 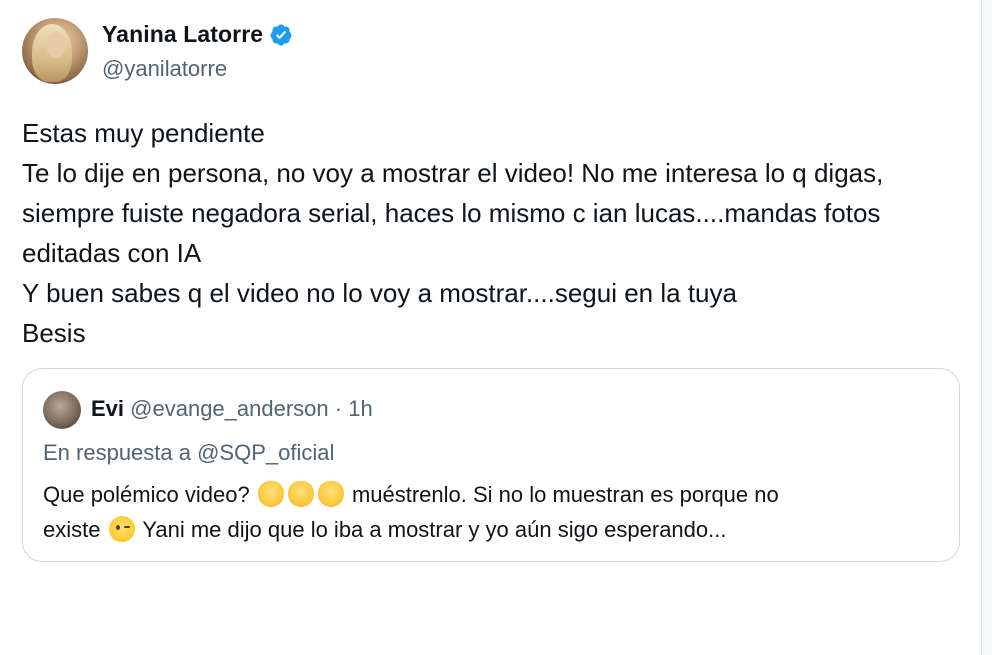 What do you see at coordinates (229, 408) in the screenshot?
I see `quoted-author-handle: @evange_anderson` at bounding box center [229, 408].